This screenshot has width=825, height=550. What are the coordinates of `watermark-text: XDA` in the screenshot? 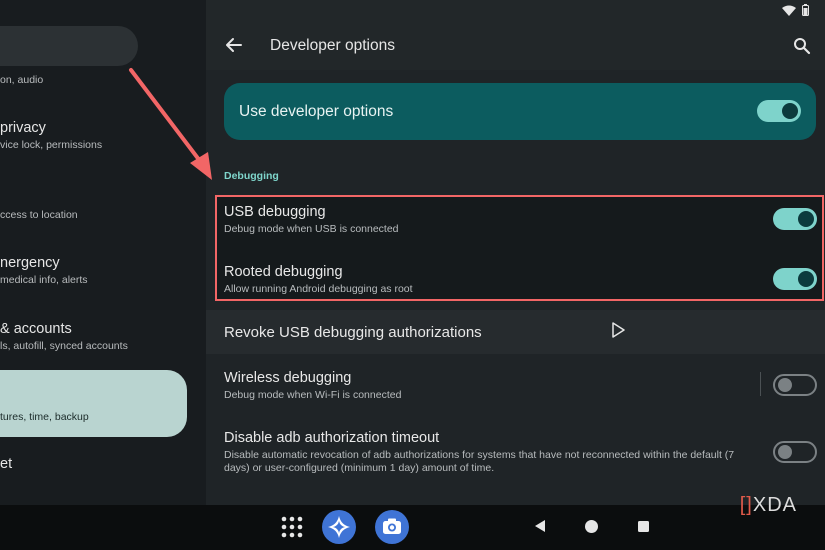 It's located at (774, 505).